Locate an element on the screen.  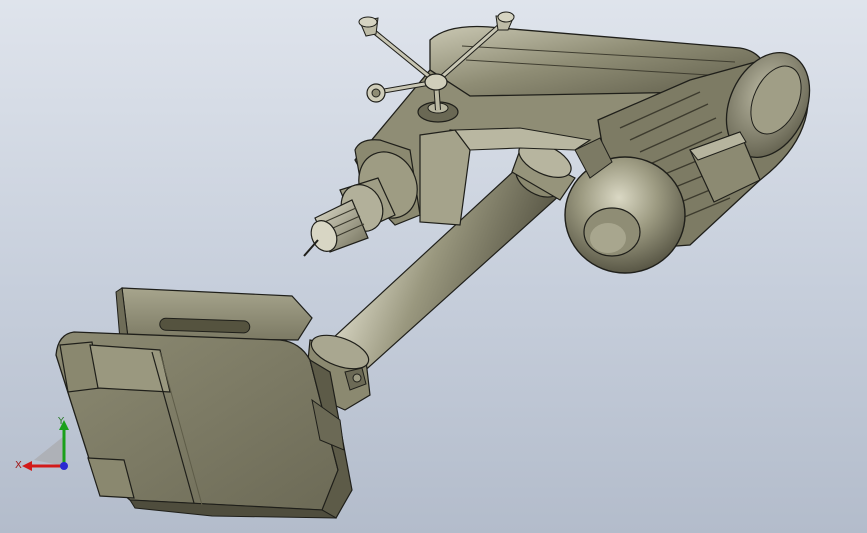
x-axis-label: X is located at coordinates (18, 465).